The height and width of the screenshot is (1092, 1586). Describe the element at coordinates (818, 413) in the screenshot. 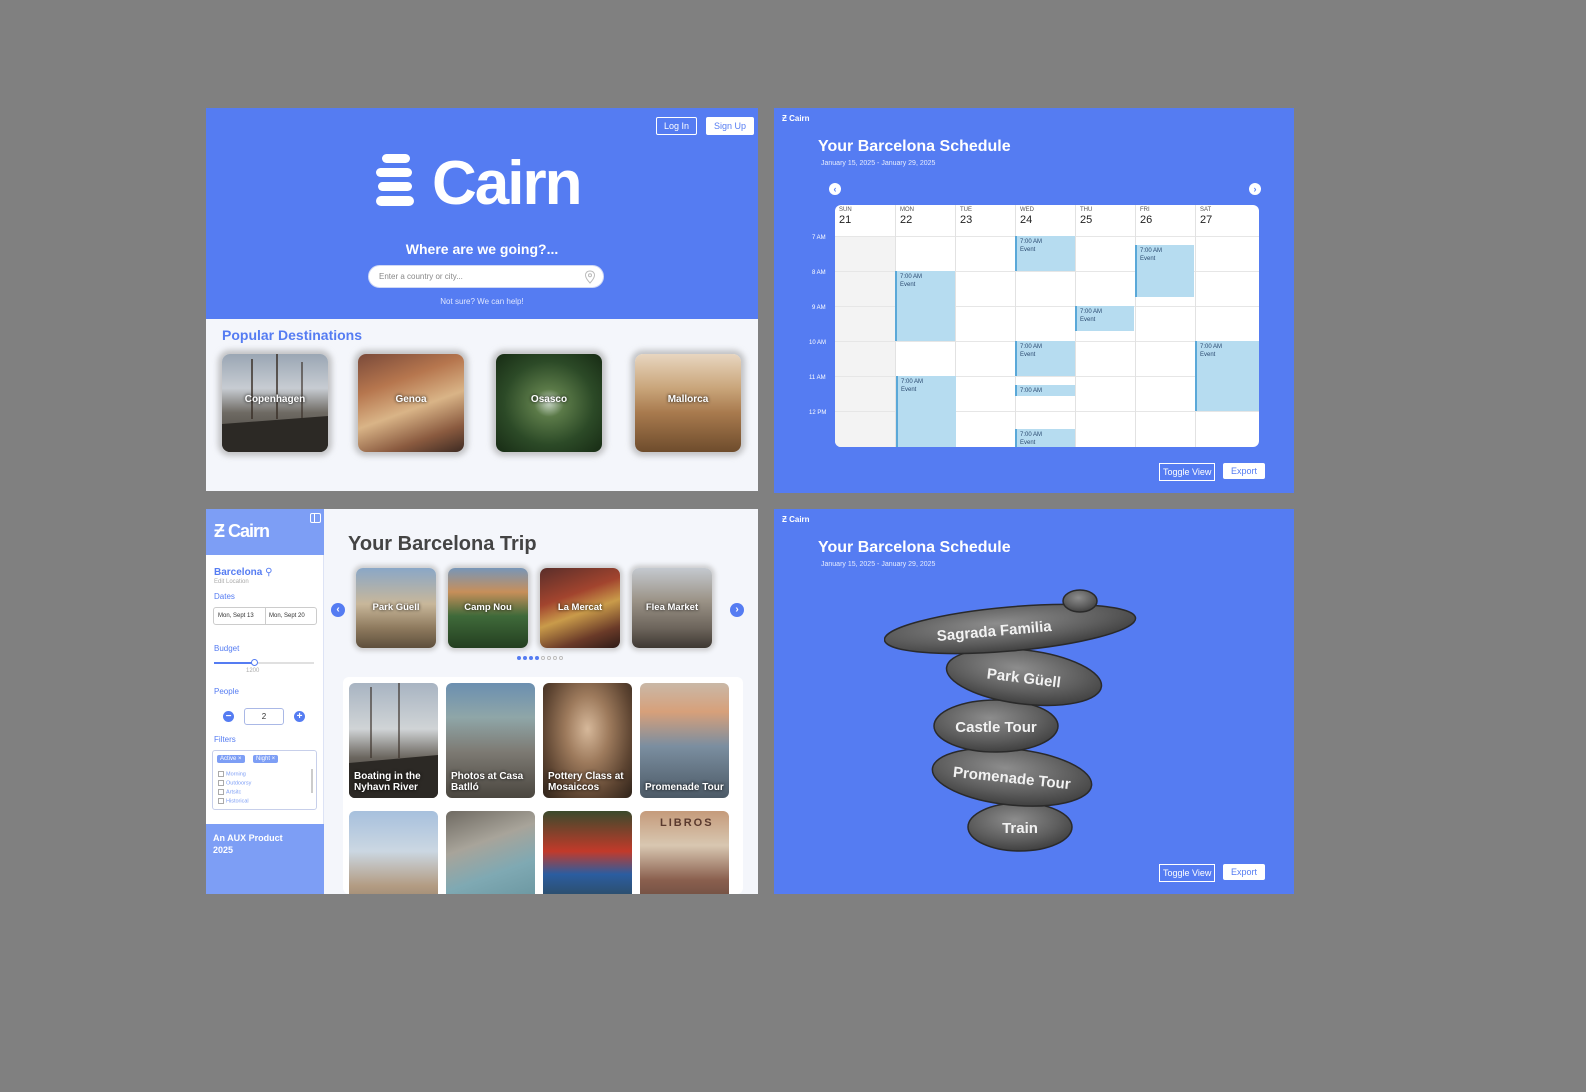

I see `time-label: 12 PM` at that location.